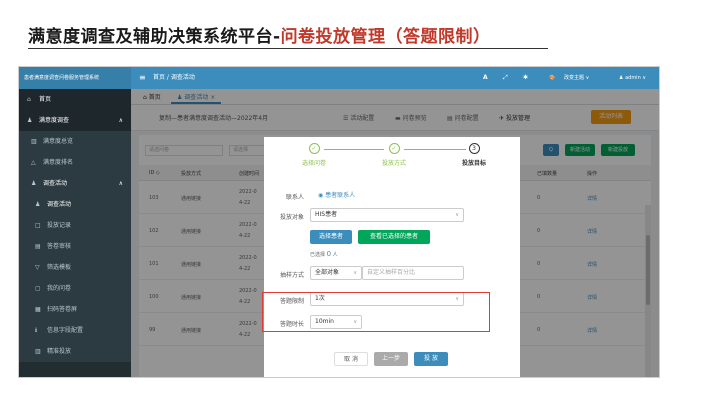 The height and width of the screenshot is (405, 720). What do you see at coordinates (413, 273) in the screenshot?
I see `sample-percent-input: 自定义抽样百分比` at bounding box center [413, 273].